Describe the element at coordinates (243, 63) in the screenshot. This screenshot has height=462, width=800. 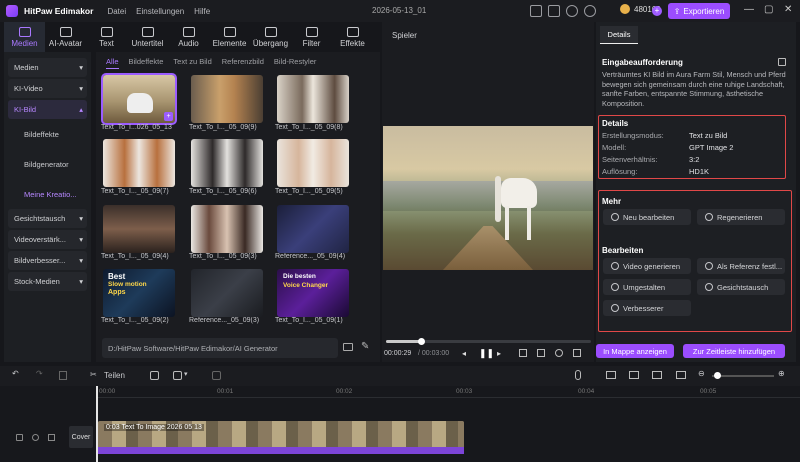
I see `tab-reference-image: Referenzbild` at that location.